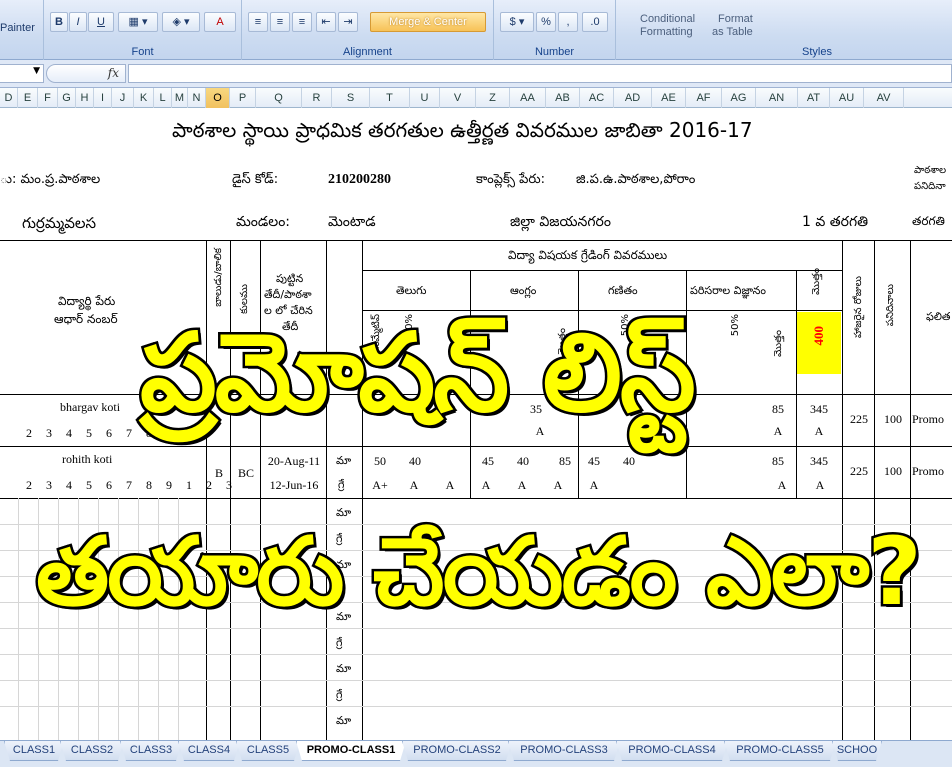 Image resolution: width=952 pixels, height=767 pixels. Describe the element at coordinates (523, 461) in the screenshot. I see `marks-cell: 40` at that location.